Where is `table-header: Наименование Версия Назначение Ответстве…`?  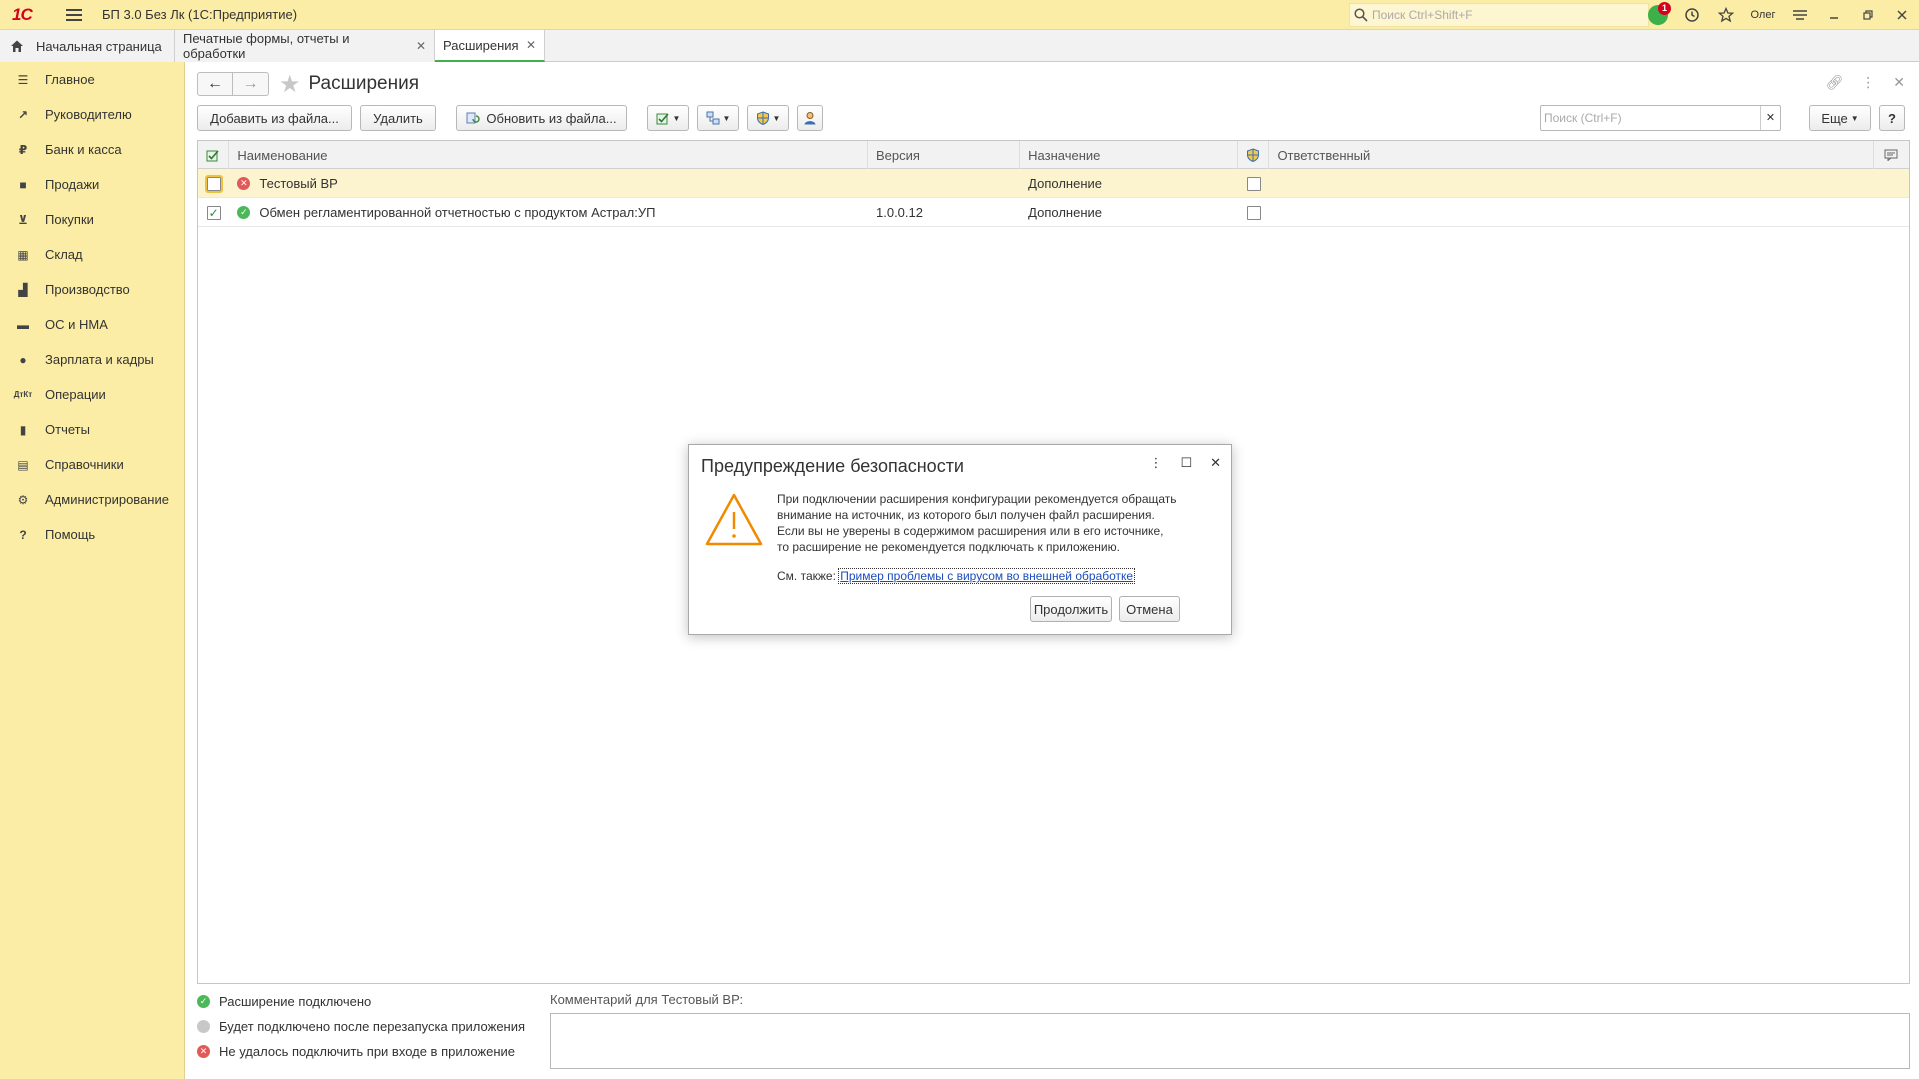
table-header: Наименование Версия Назначение Ответстве… is located at coordinates (1053, 155).